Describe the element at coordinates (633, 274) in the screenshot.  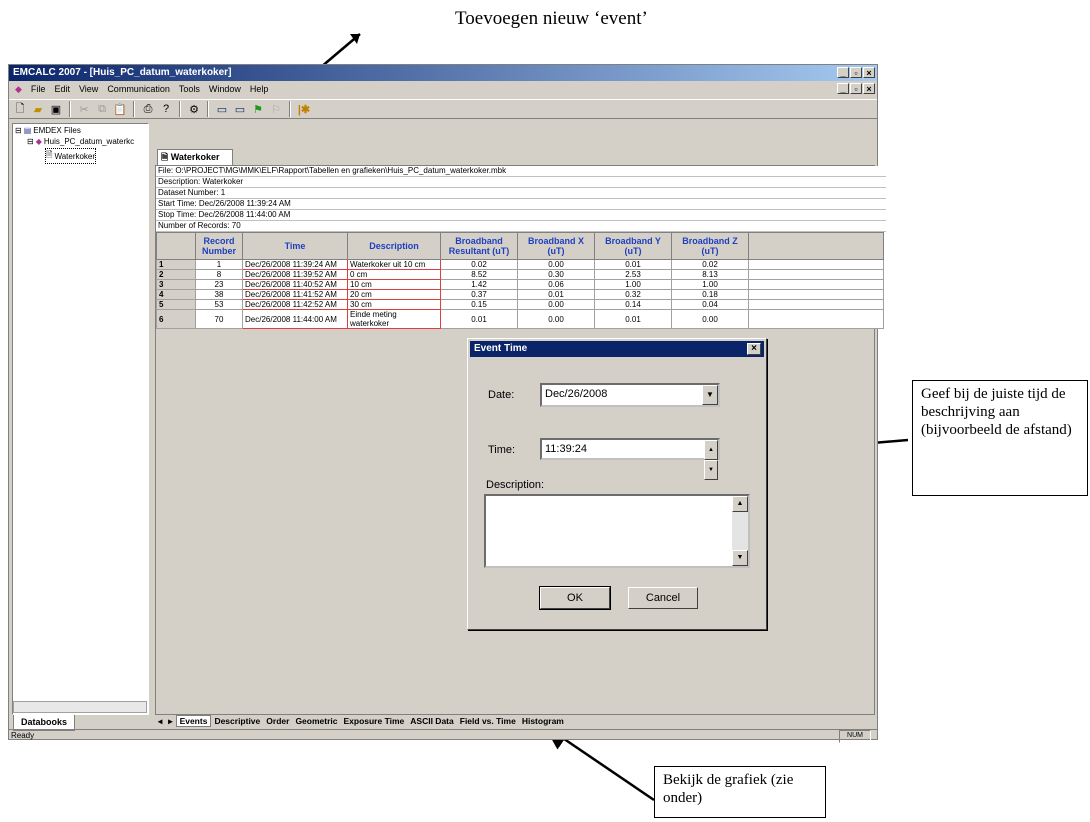
I see `y-cell: 2.53` at that location.